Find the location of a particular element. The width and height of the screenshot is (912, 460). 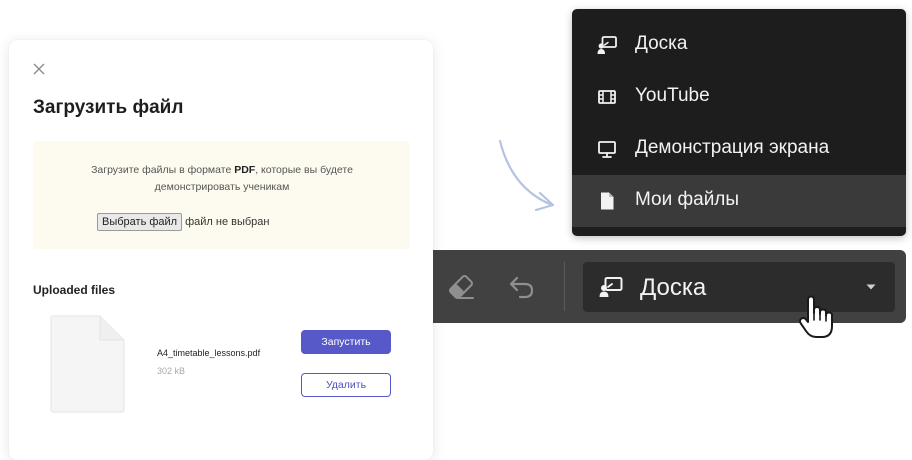

close-icon is located at coordinates (39, 69).